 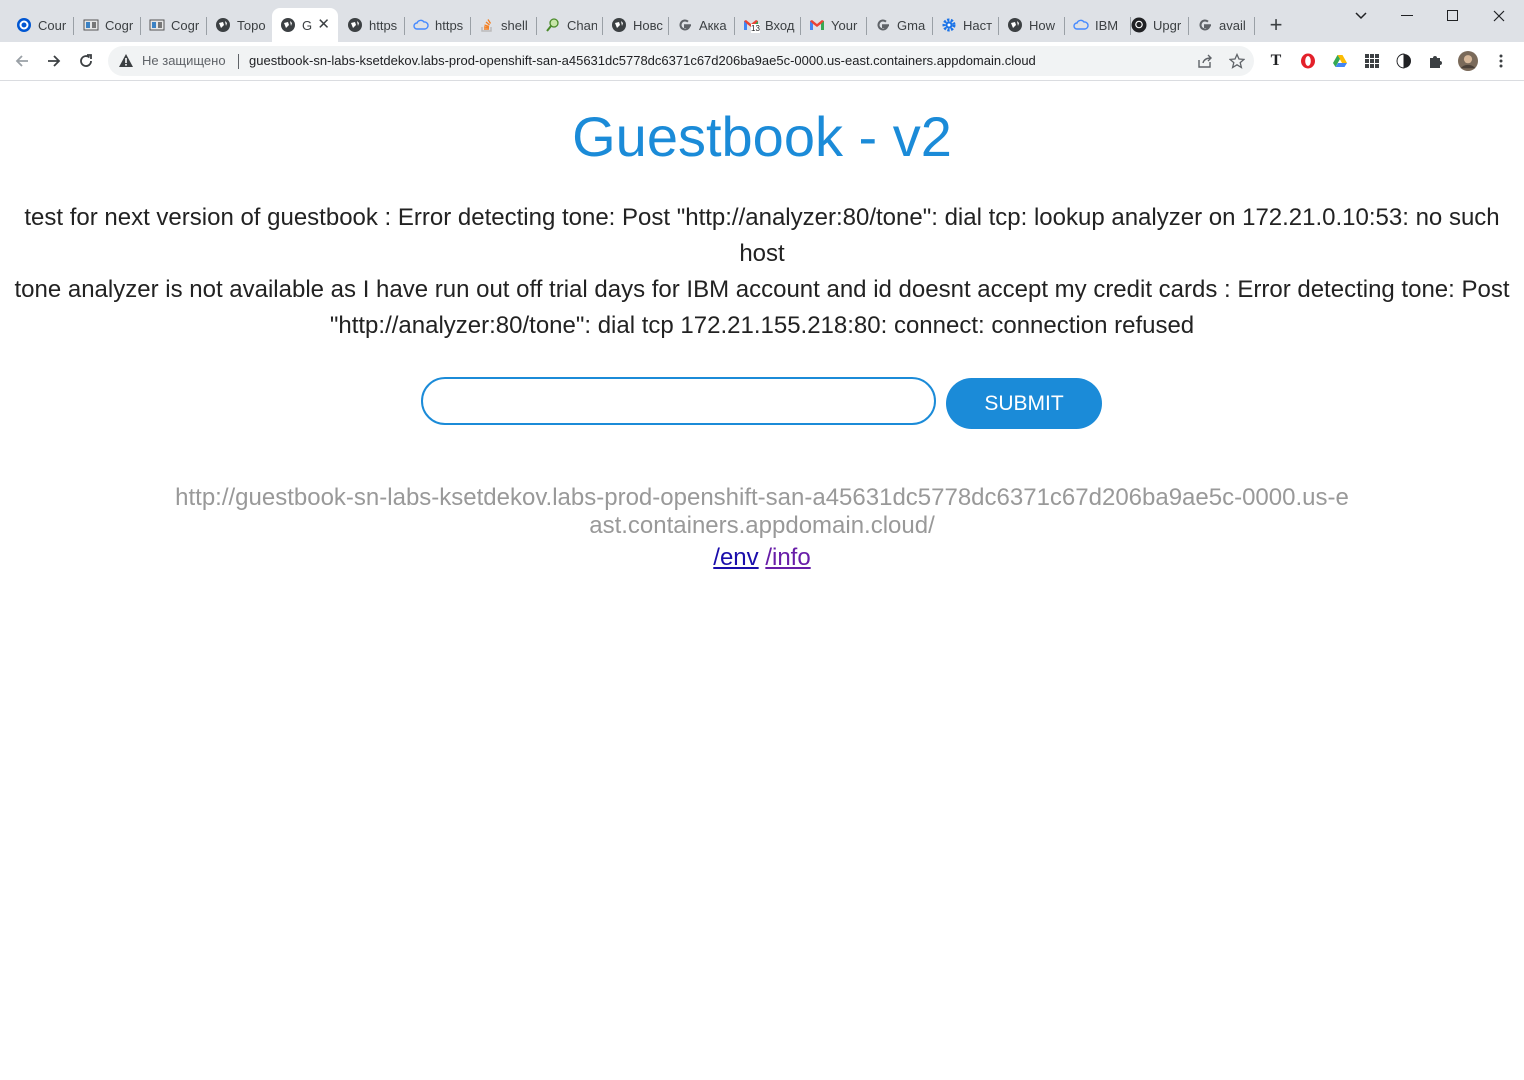 What do you see at coordinates (1499, 16) in the screenshot?
I see `close-window-icon` at bounding box center [1499, 16].